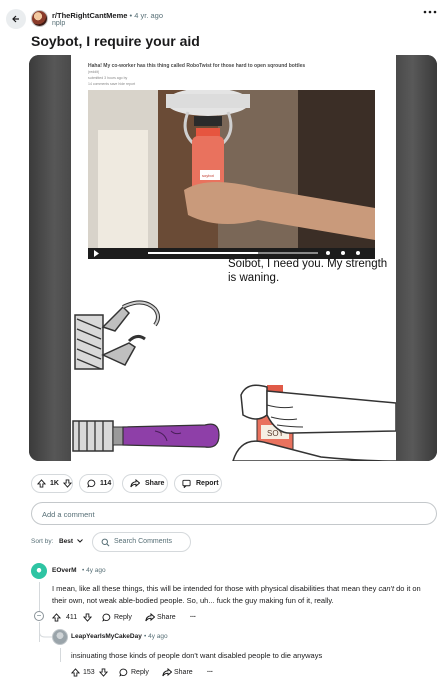 This screenshot has height=679, width=445. What do you see at coordinates (80, 541) in the screenshot?
I see `chevron-down-icon` at bounding box center [80, 541].